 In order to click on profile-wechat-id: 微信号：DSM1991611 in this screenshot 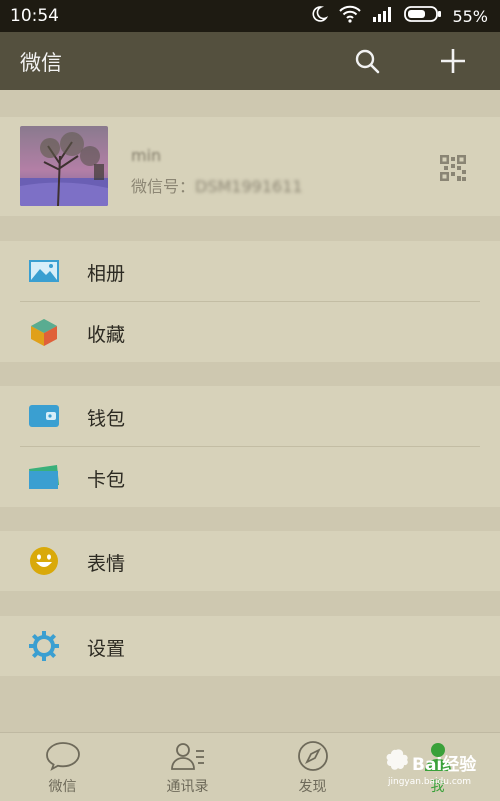, I will do `click(217, 185)`.